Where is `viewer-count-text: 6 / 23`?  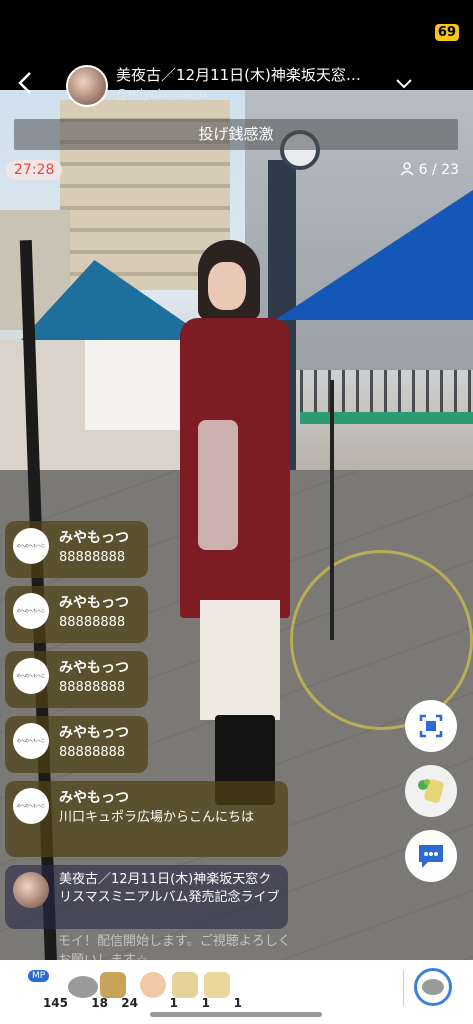
viewer-count-text: 6 / 23 is located at coordinates (438, 170).